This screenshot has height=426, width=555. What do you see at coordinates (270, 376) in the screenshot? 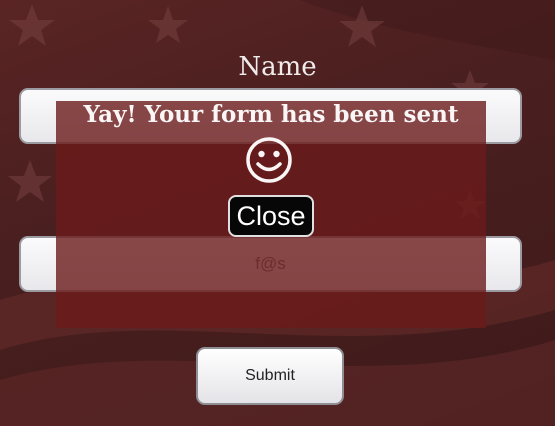
I see `submit-button: Submit` at bounding box center [270, 376].